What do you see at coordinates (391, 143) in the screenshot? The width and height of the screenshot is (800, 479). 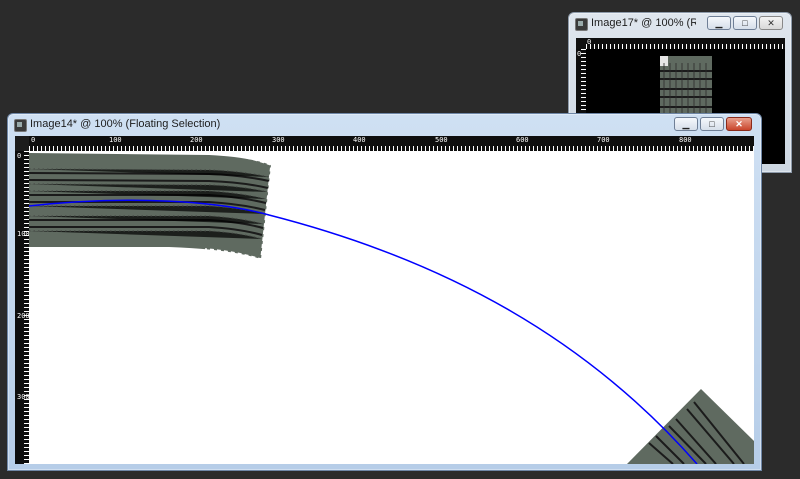 I see `horizontal-ruler: 0 100 200 300 400 500 600 700 800` at bounding box center [391, 143].